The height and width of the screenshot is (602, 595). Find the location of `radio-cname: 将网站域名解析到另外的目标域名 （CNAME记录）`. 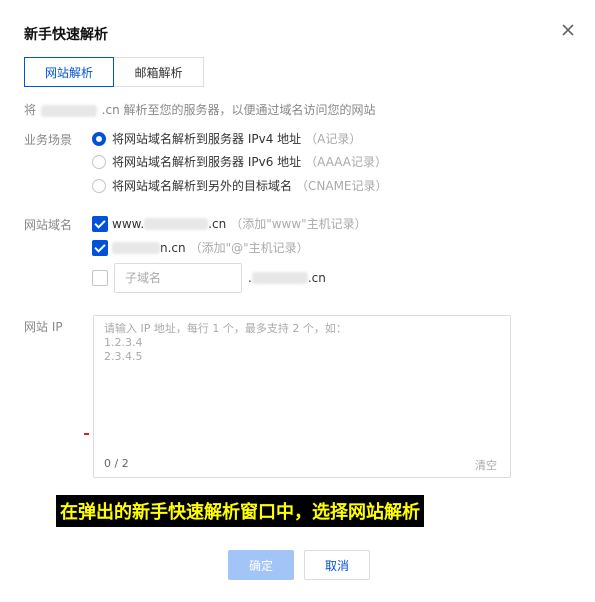

radio-cname: 将网站域名解析到另外的目标域名 （CNAME记录） is located at coordinates (240, 185).